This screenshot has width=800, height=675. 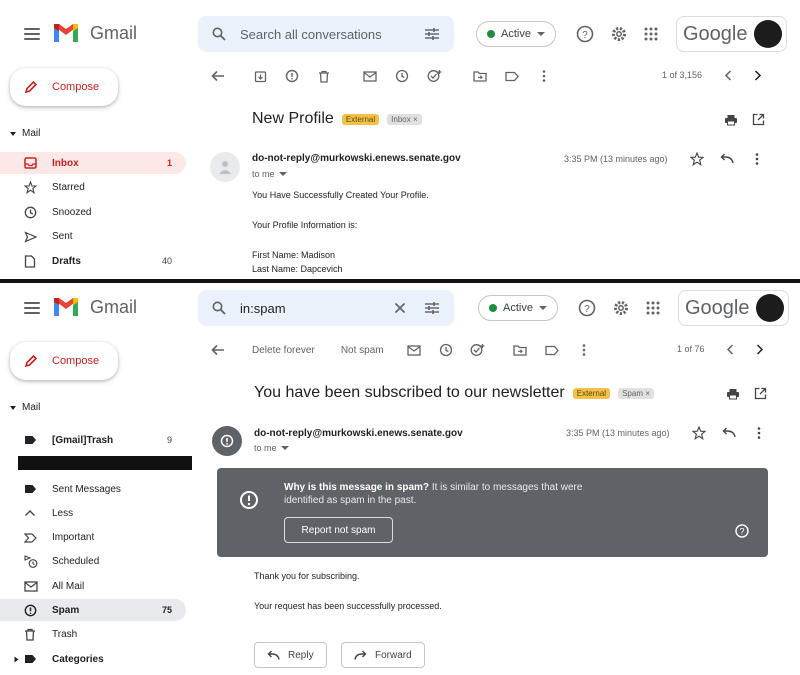 I want to click on sidebar-item-count: 9, so click(x=169, y=440).